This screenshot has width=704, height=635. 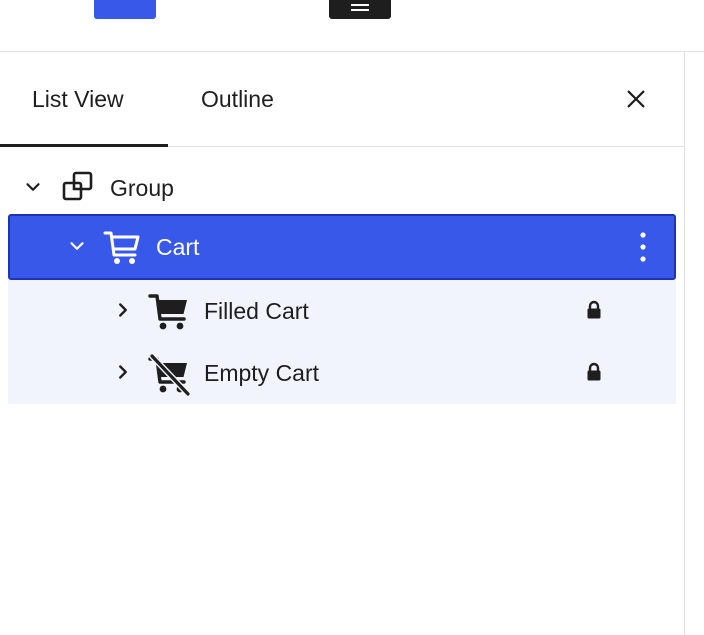 What do you see at coordinates (360, 9) in the screenshot?
I see `toolbar-dark-button` at bounding box center [360, 9].